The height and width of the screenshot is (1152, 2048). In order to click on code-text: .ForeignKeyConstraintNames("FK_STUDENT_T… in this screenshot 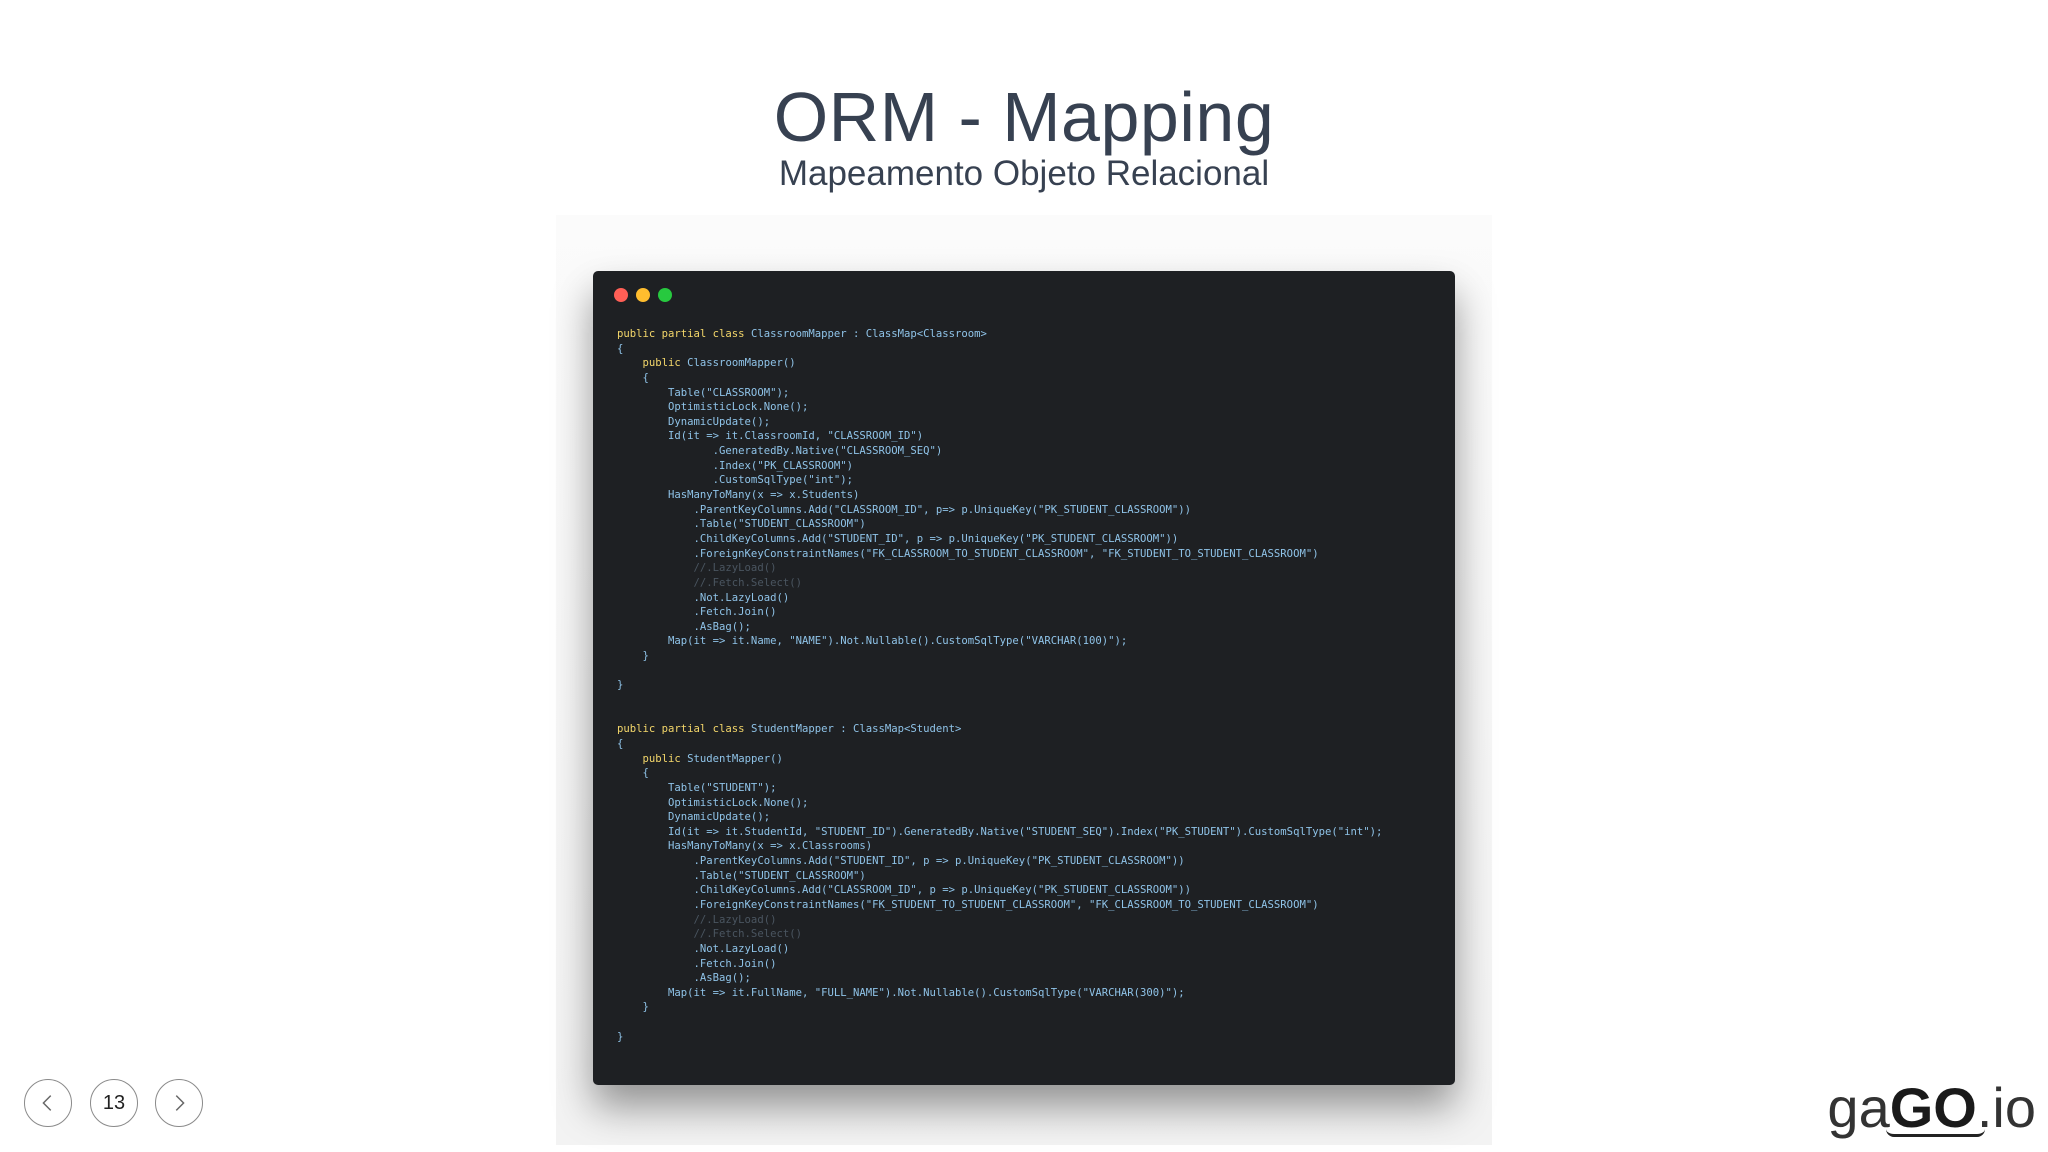, I will do `click(968, 904)`.